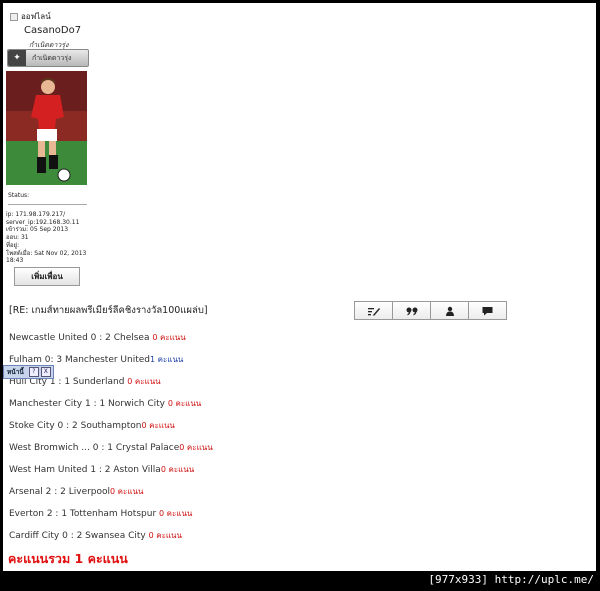 The image size is (600, 591). Describe the element at coordinates (85, 470) in the screenshot. I see `match-text: West Ham United 1 : 2 Aston Villa` at that location.